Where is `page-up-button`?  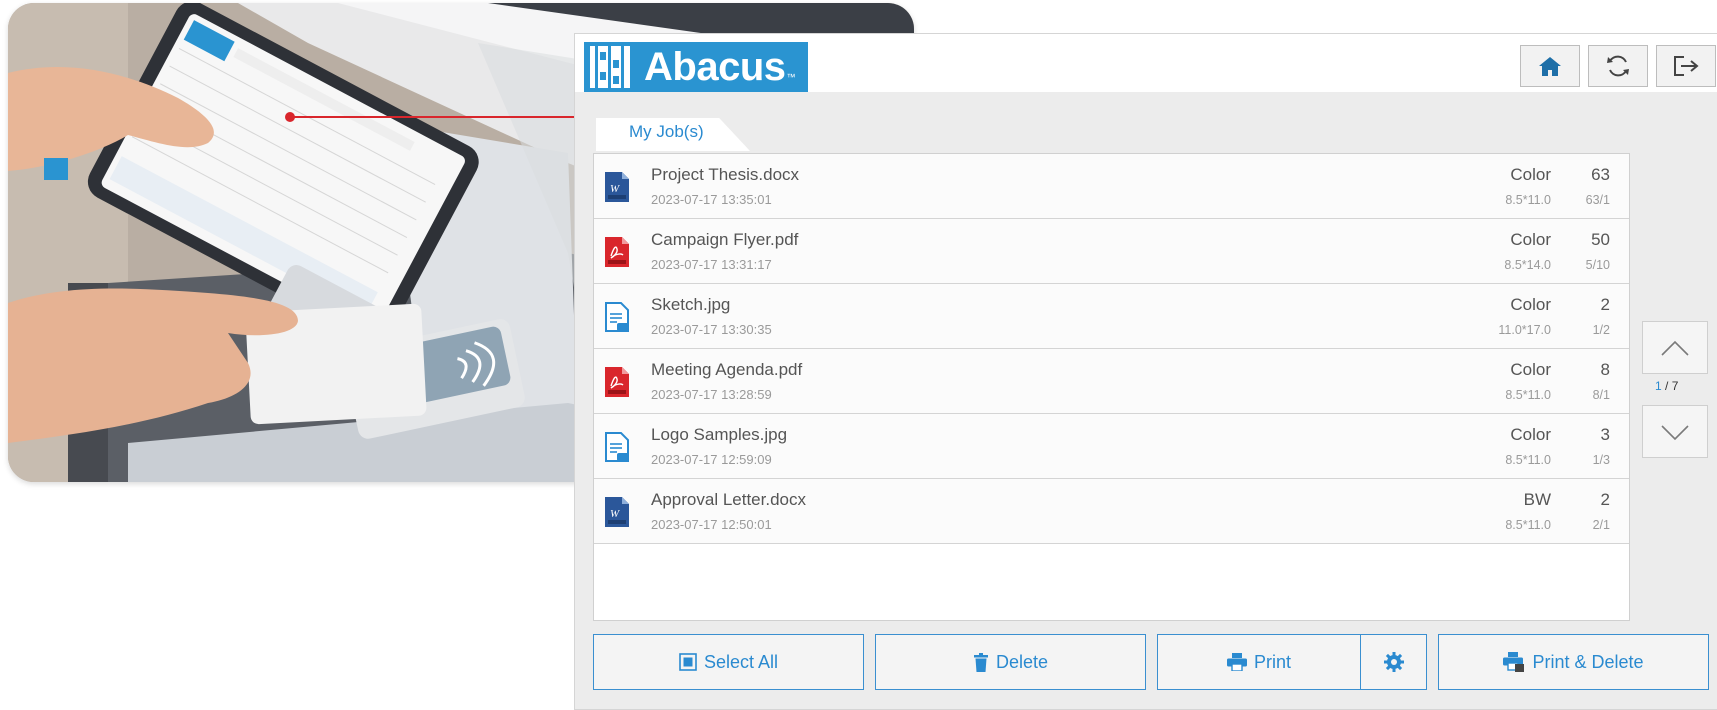 page-up-button is located at coordinates (1675, 347).